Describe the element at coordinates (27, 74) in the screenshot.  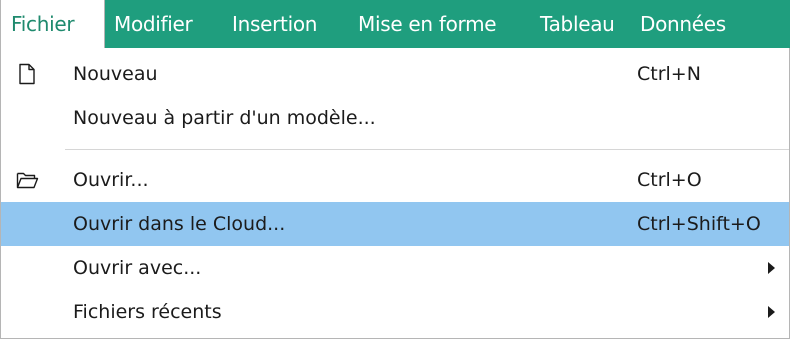
I see `new-document-icon` at that location.